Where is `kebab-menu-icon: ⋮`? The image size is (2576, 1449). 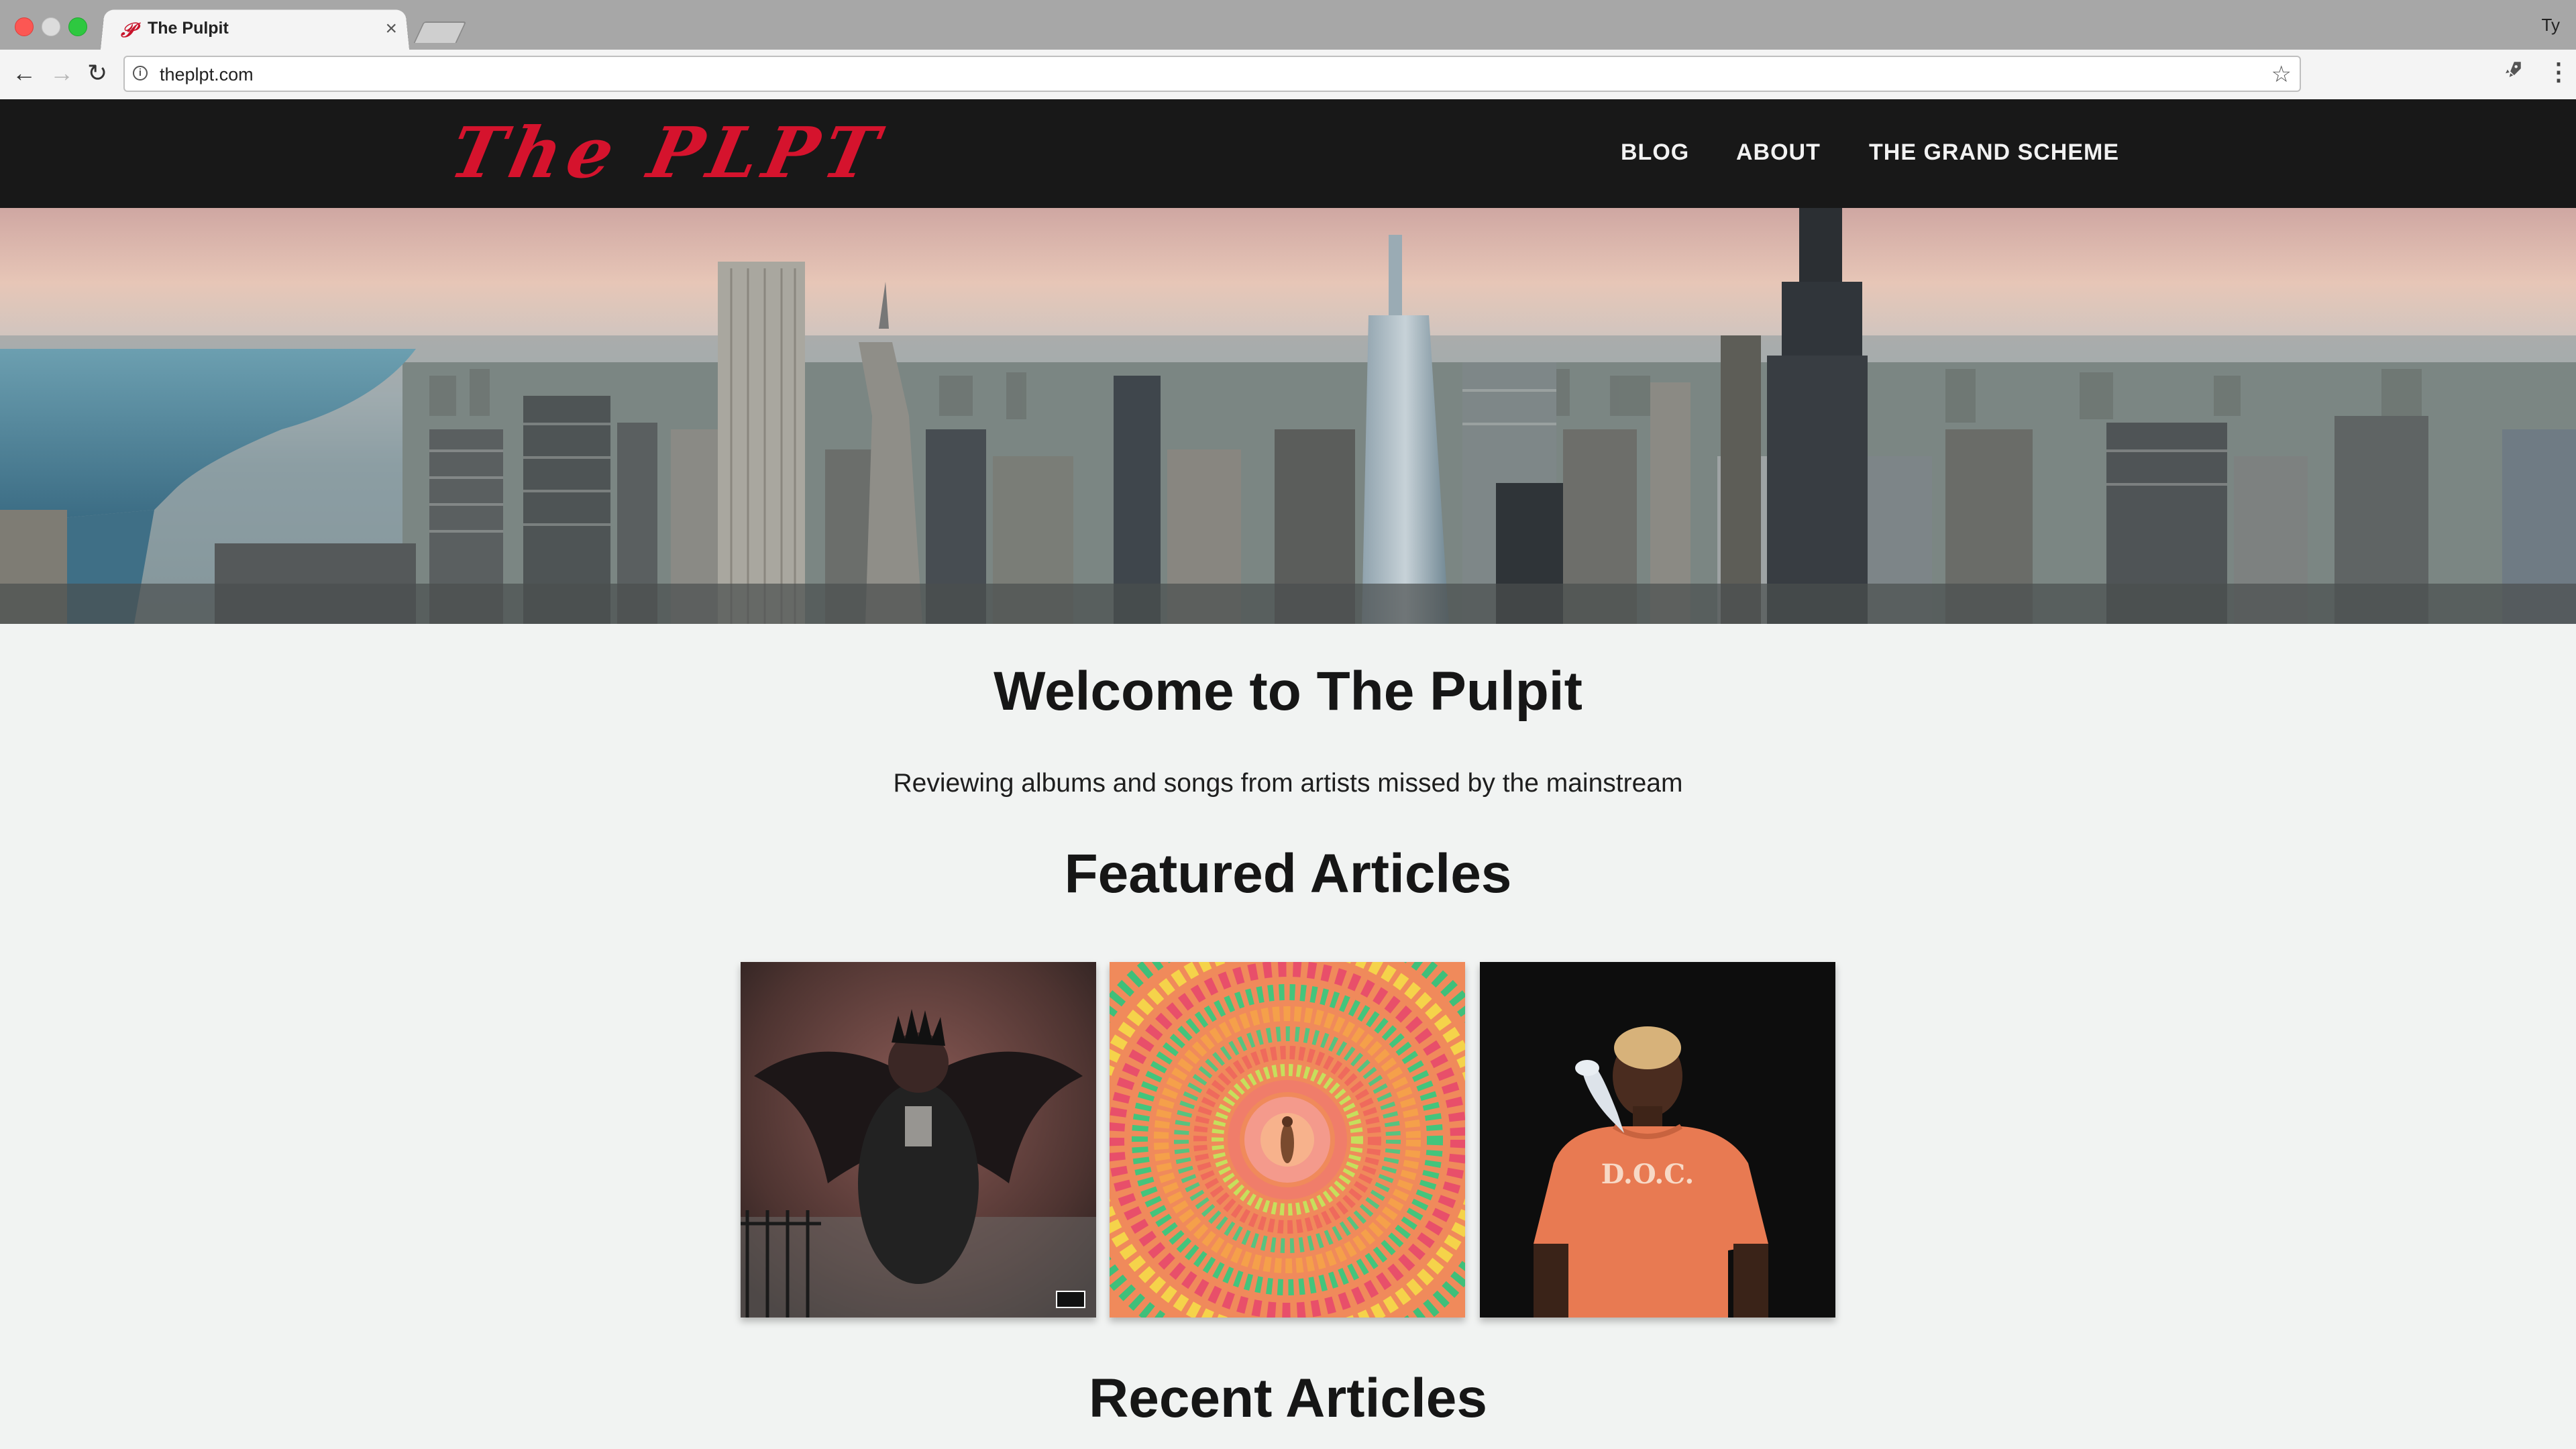
kebab-menu-icon: ⋮ is located at coordinates (2558, 72).